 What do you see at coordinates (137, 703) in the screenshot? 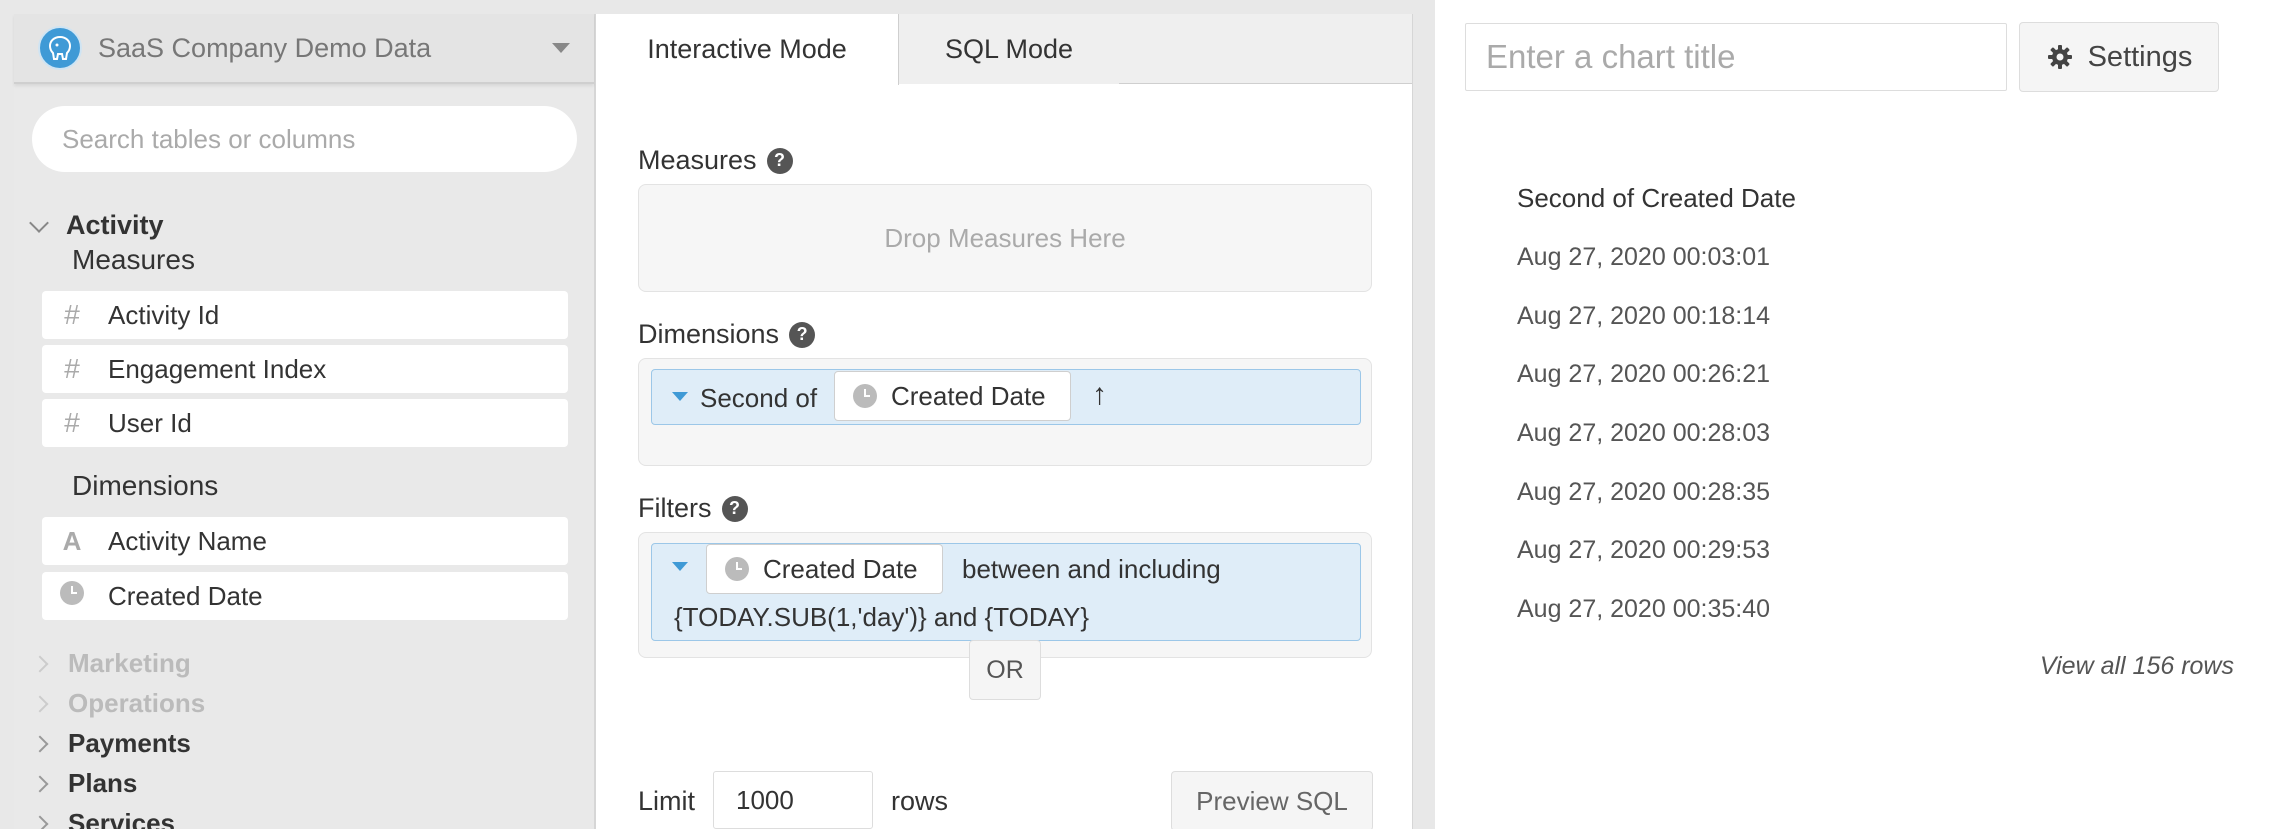
I see `group-label: Operations` at bounding box center [137, 703].